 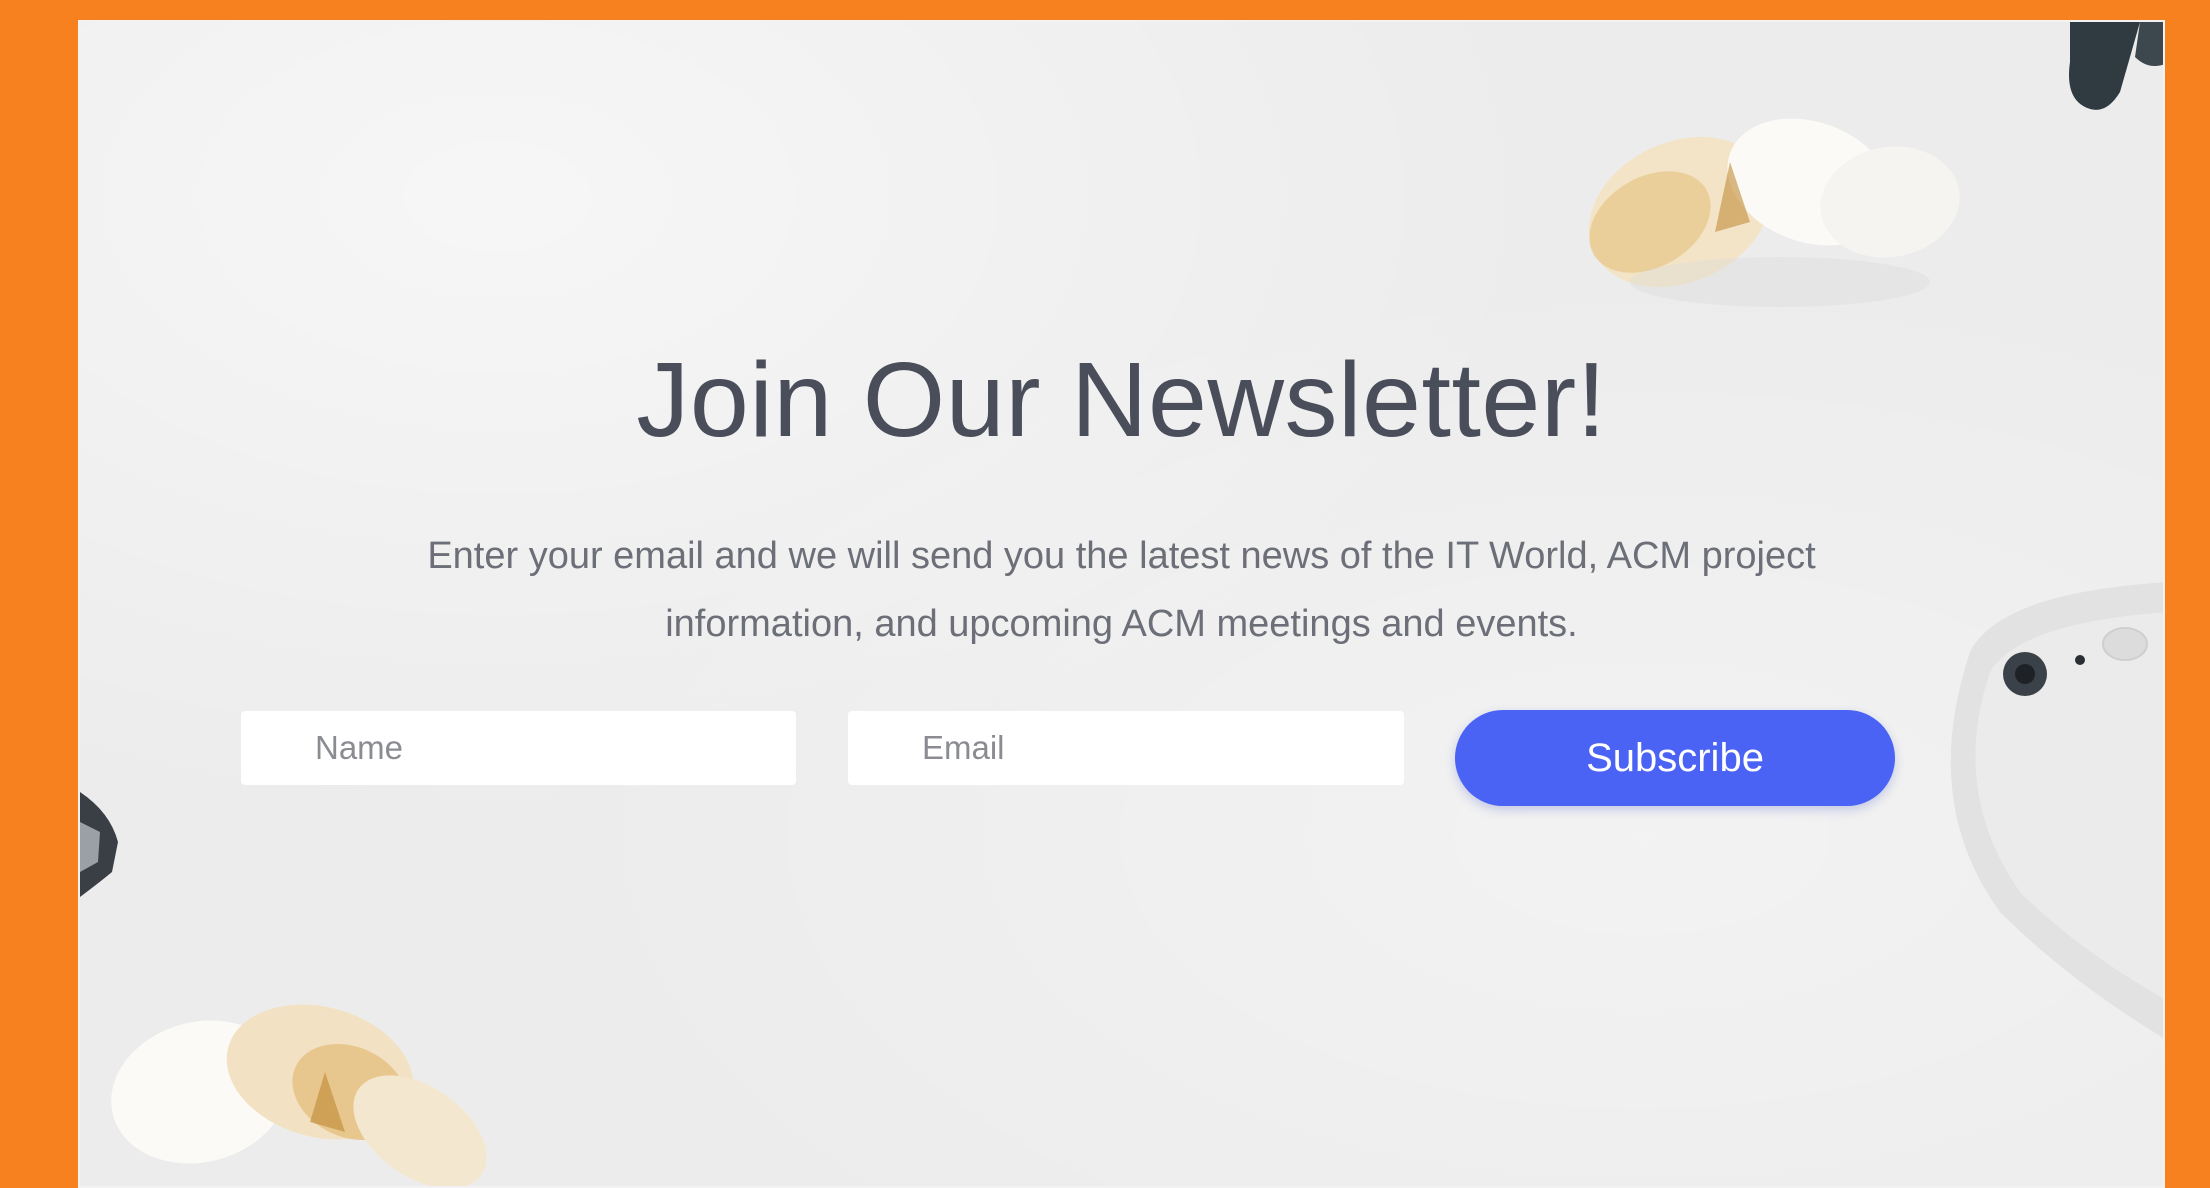 I want to click on email-input, so click(x=1126, y=748).